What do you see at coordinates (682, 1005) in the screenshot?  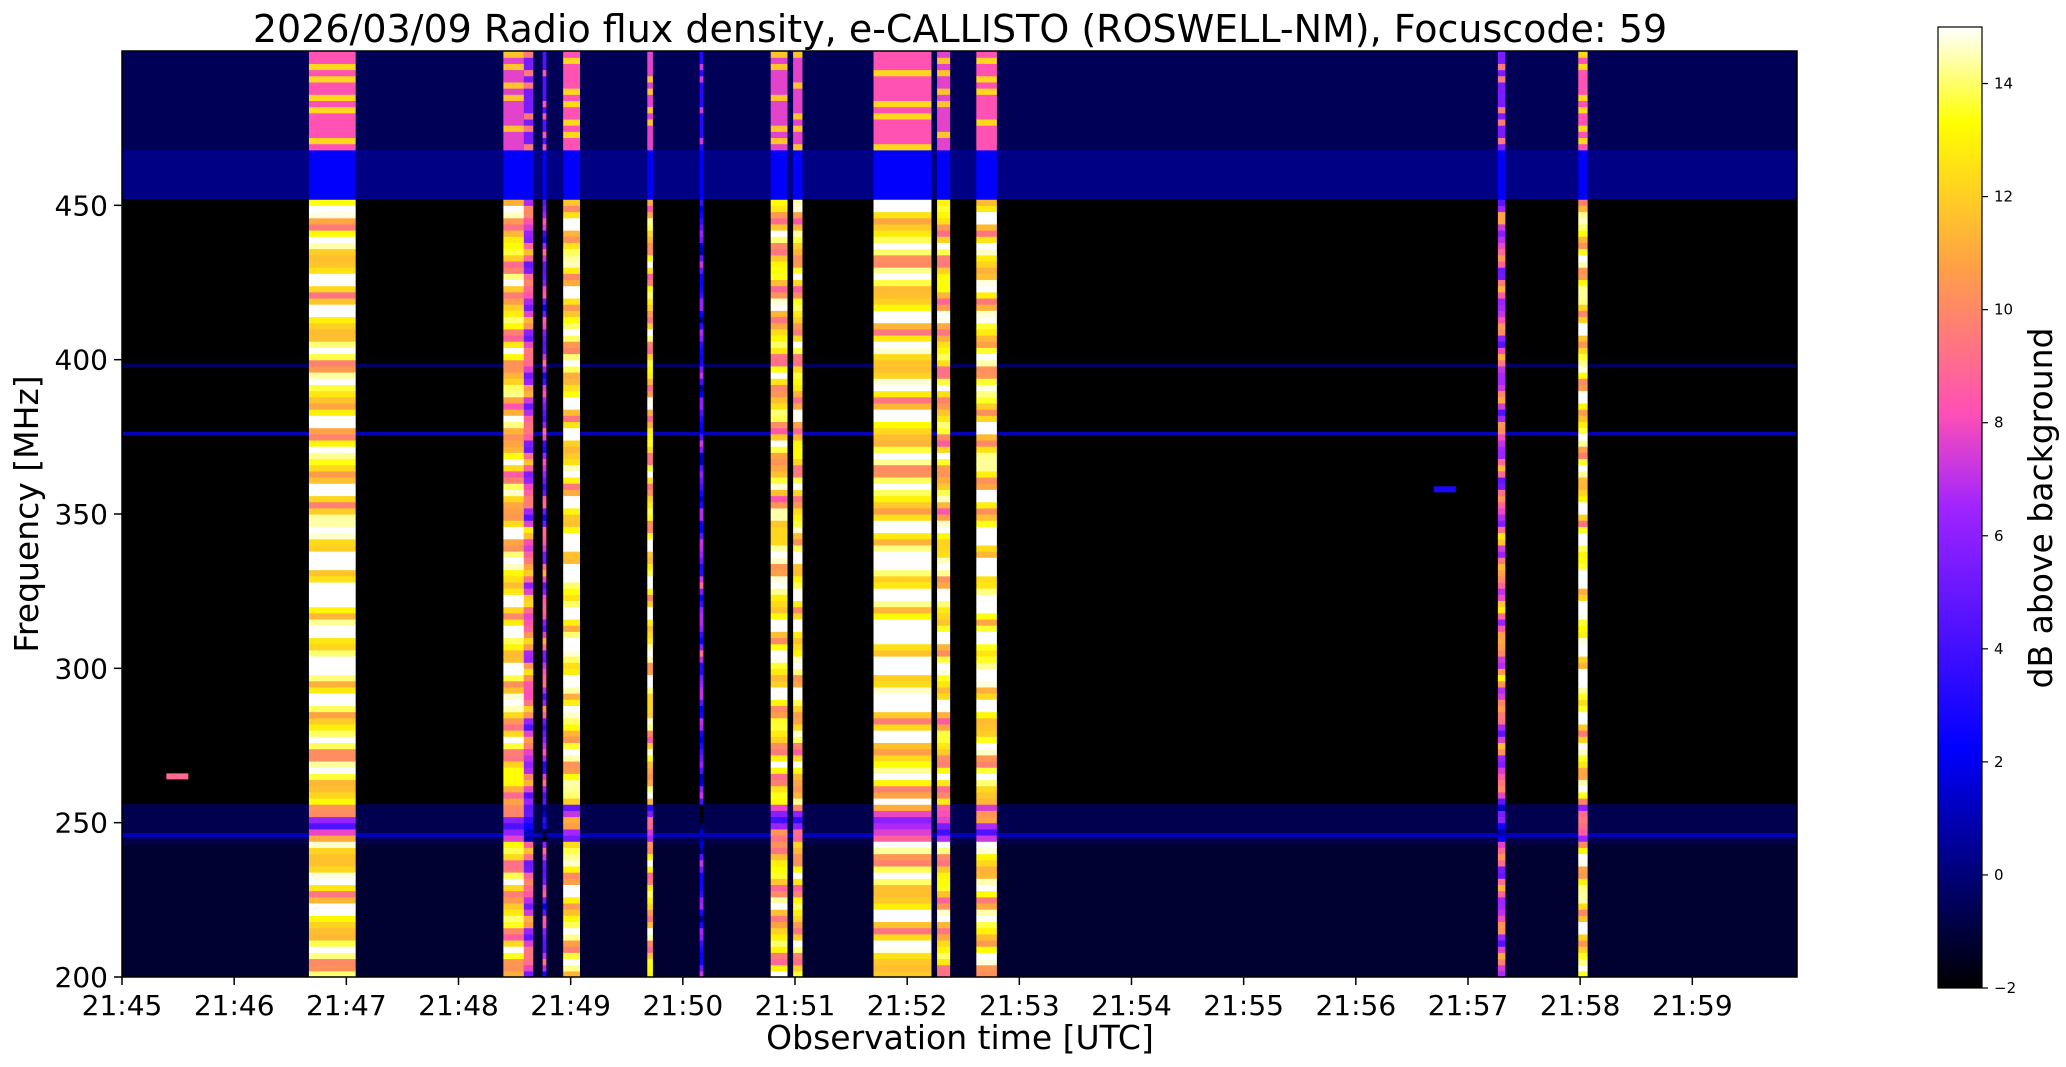 I see `x-tick-label: 21:50` at bounding box center [682, 1005].